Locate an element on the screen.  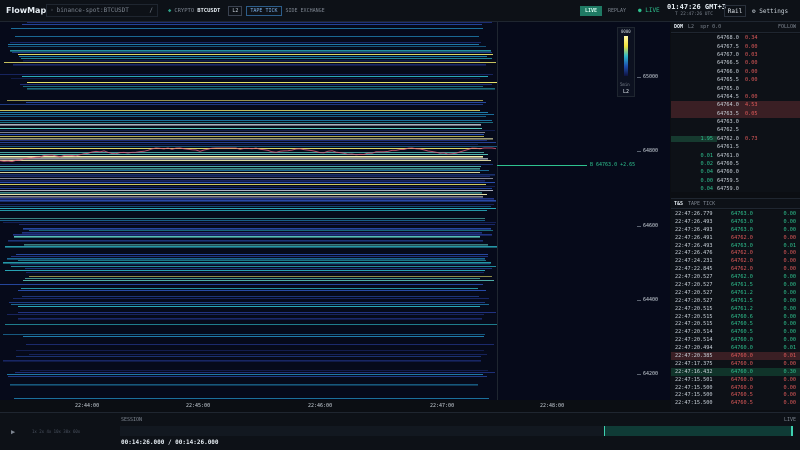
dom-row: 64764.0 4.53 is located at coordinates (735, 105).